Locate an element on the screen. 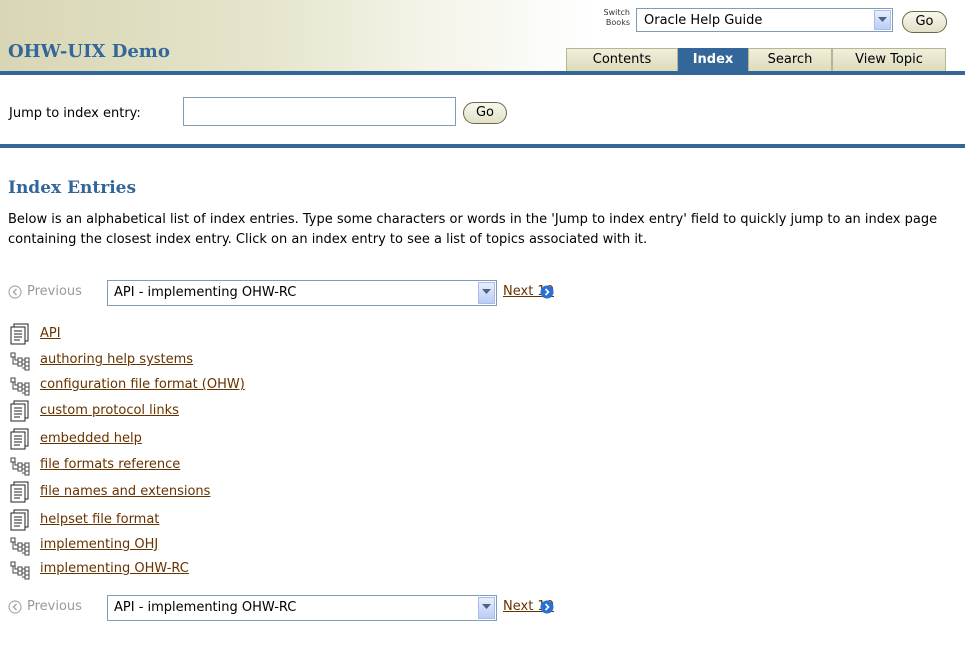 The height and width of the screenshot is (661, 965). index-entry-link: implementing OHJ is located at coordinates (99, 544).